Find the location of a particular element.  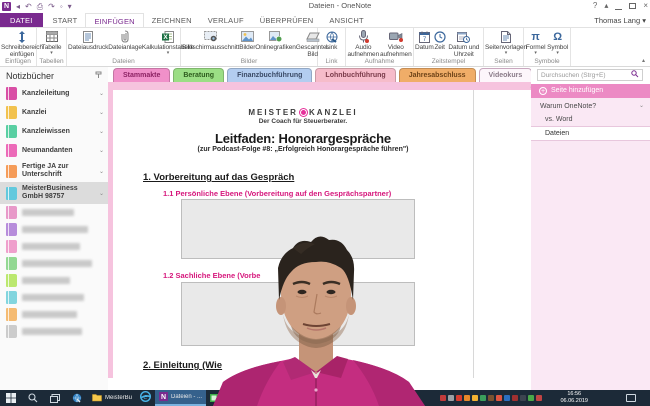

ribbon-tab-datei: DATEI is located at coordinates (21, 20).